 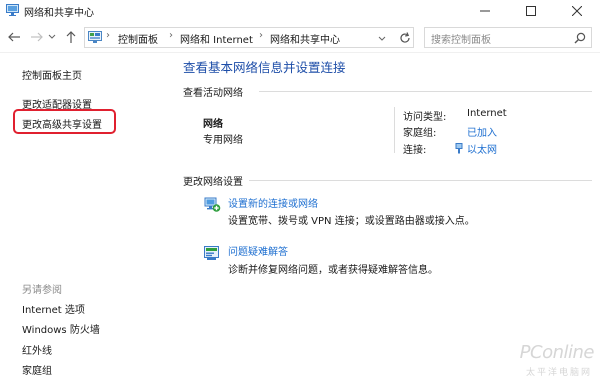 What do you see at coordinates (37, 369) in the screenshot?
I see `homegroup-link: 家庭组` at bounding box center [37, 369].